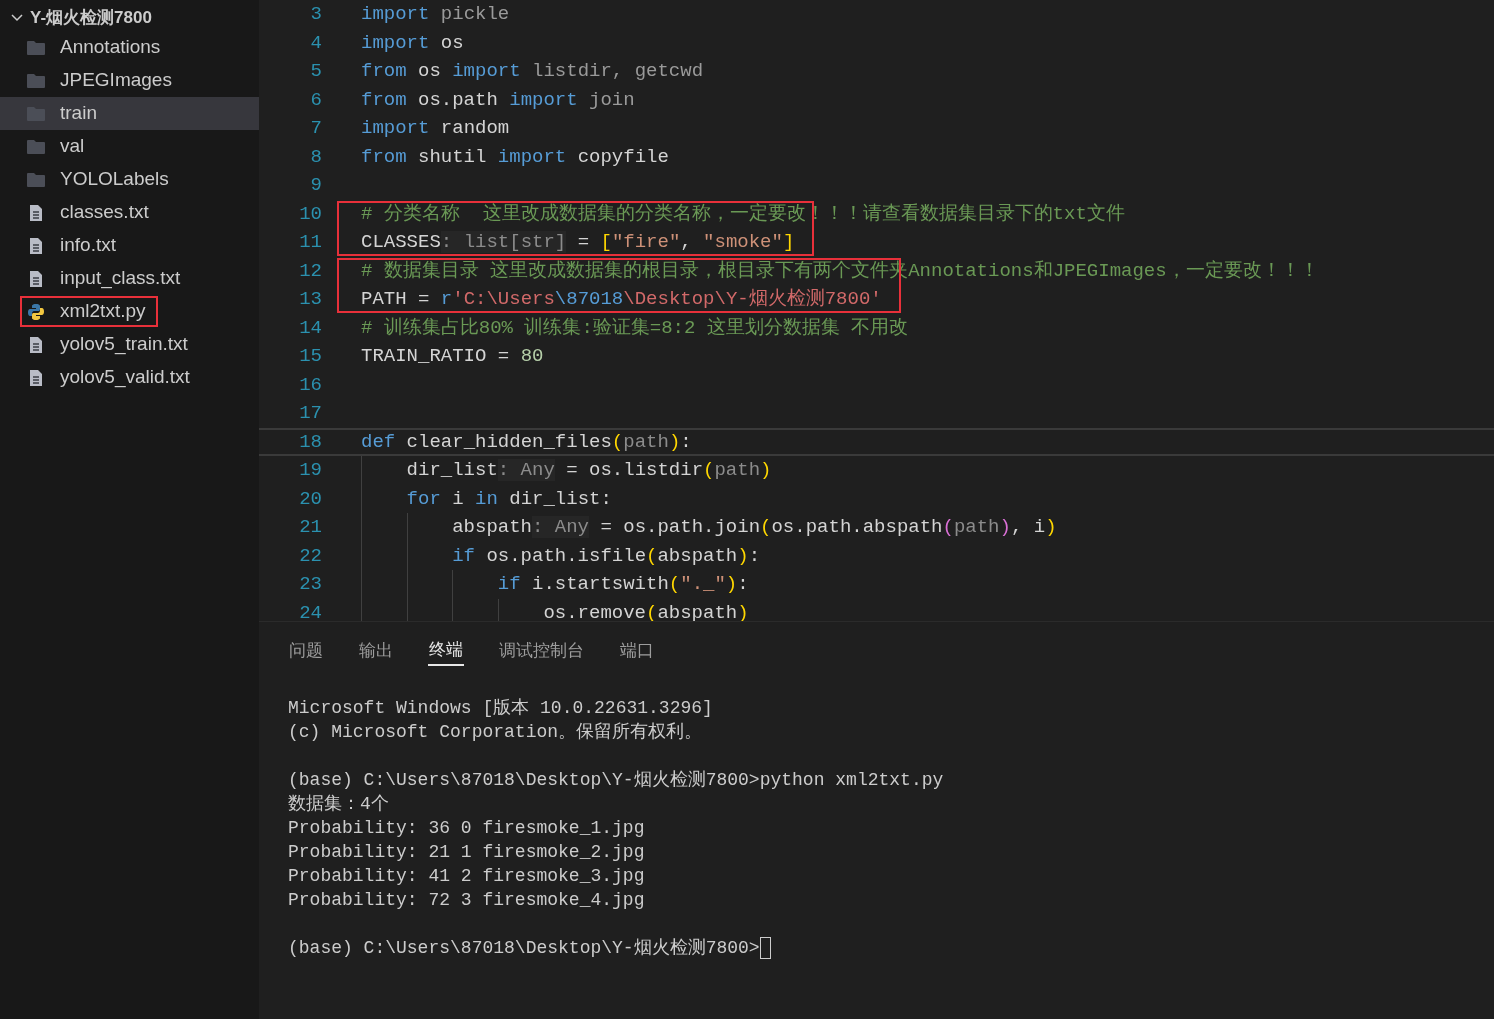  What do you see at coordinates (129, 377) in the screenshot?
I see `file-tree-item: yolov5_valid.txt` at bounding box center [129, 377].